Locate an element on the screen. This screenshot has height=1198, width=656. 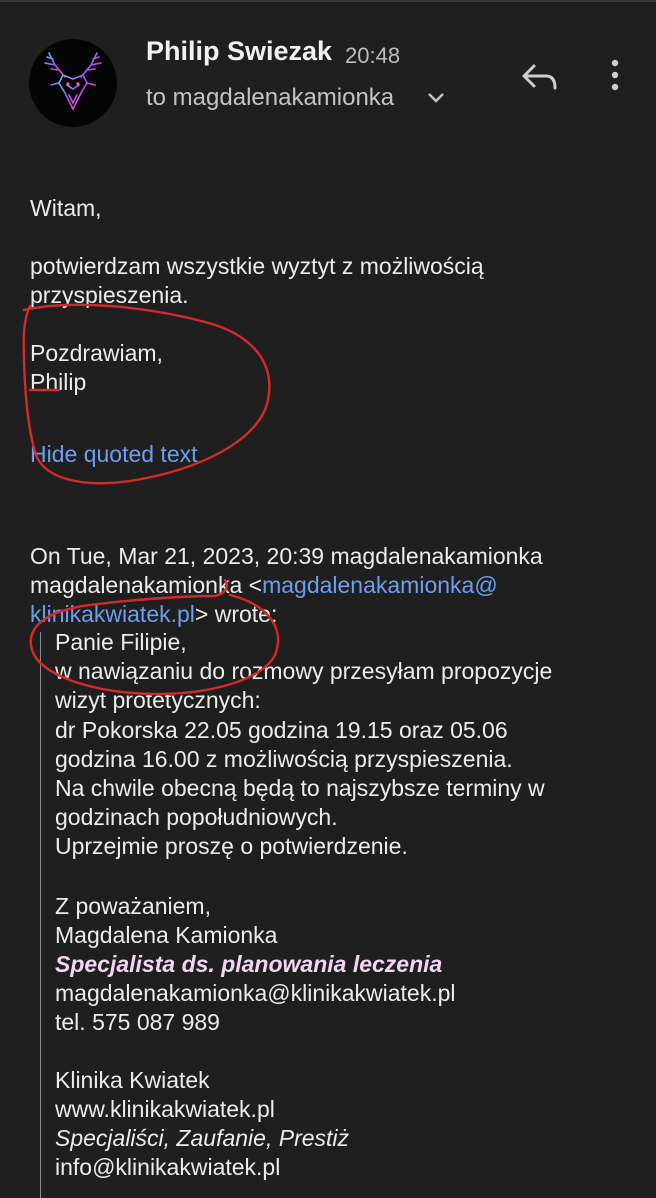
chevron-down-icon is located at coordinates (436, 98).